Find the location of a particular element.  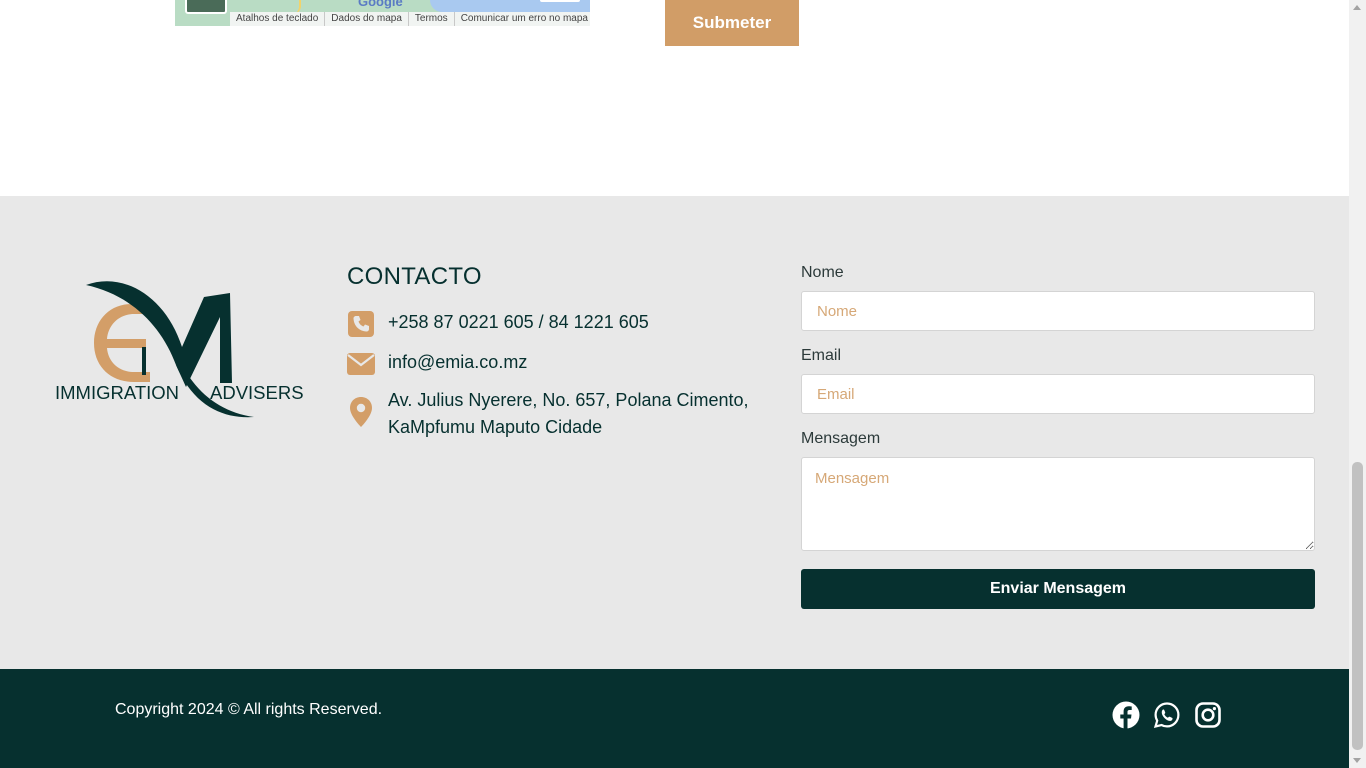

phone-icon is located at coordinates (361, 324).